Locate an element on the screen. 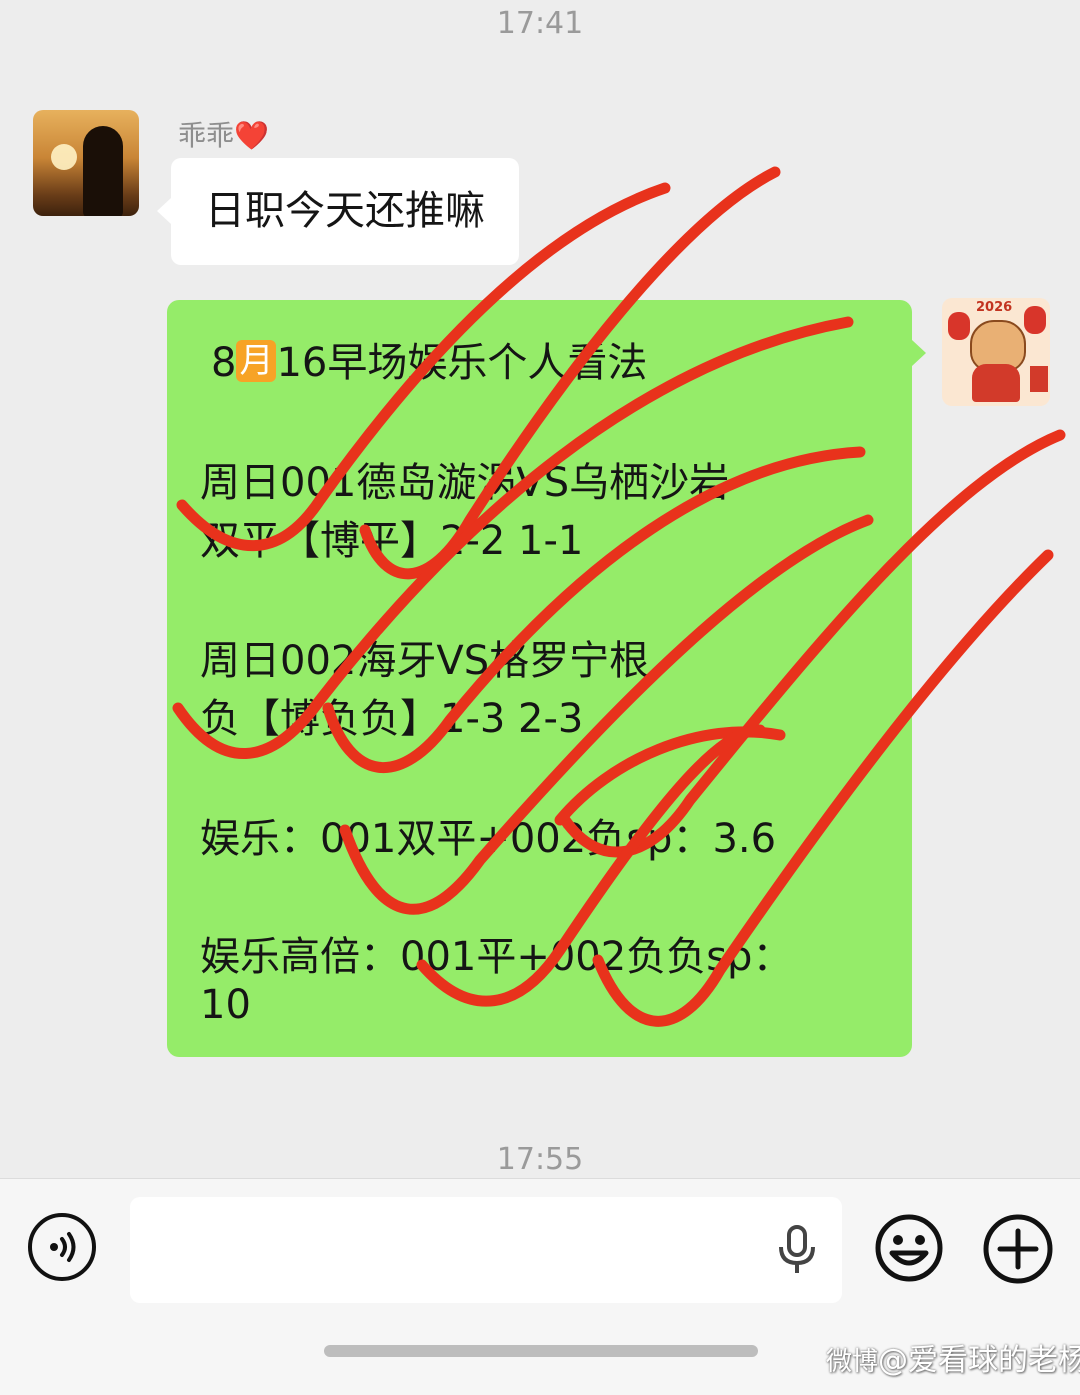 The height and width of the screenshot is (1395, 1080). message-line: 10 is located at coordinates (225, 1005).